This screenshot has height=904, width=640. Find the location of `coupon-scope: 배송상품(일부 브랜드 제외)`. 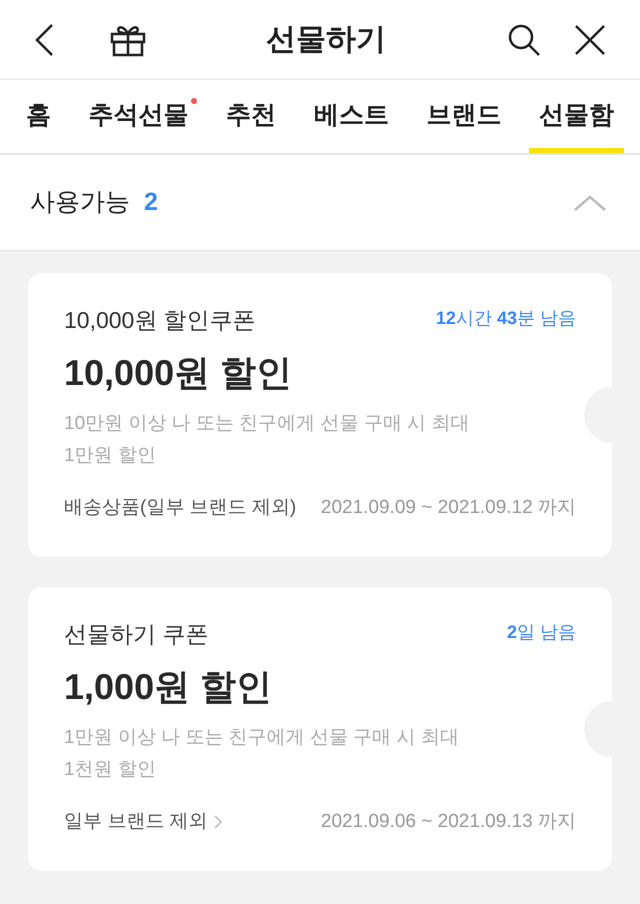

coupon-scope: 배송상품(일부 브랜드 제외) is located at coordinates (180, 508).